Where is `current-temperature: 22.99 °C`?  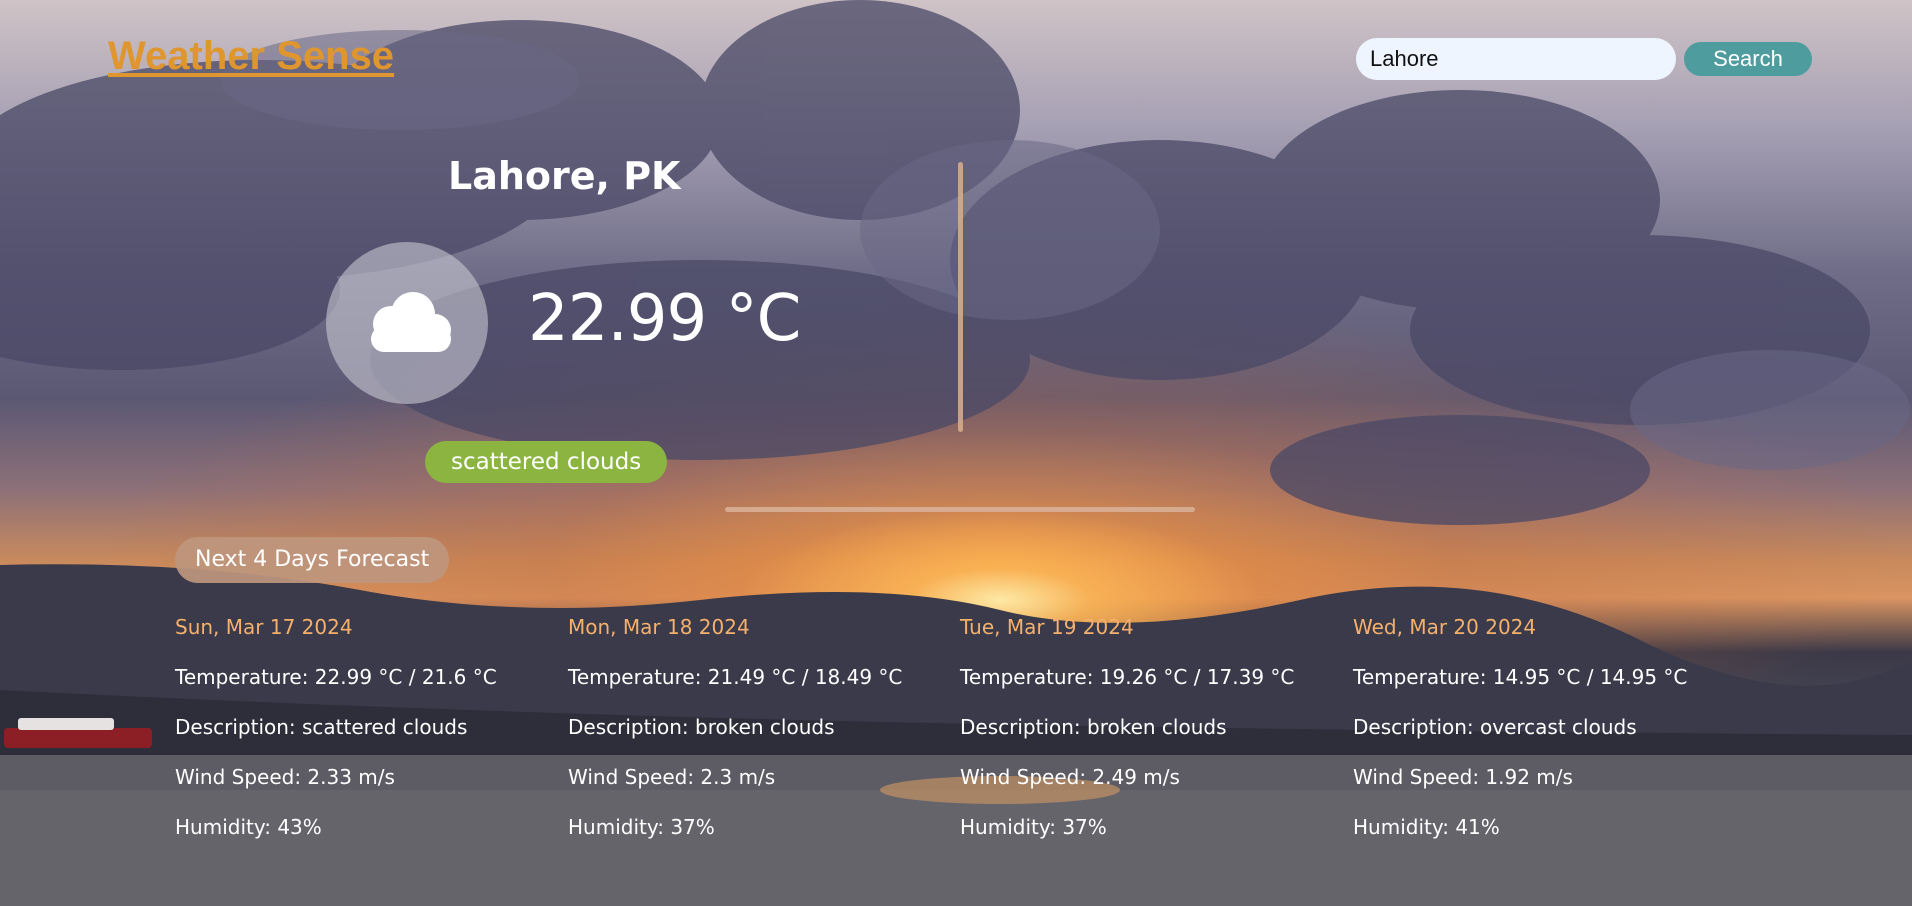
current-temperature: 22.99 °C is located at coordinates (664, 319).